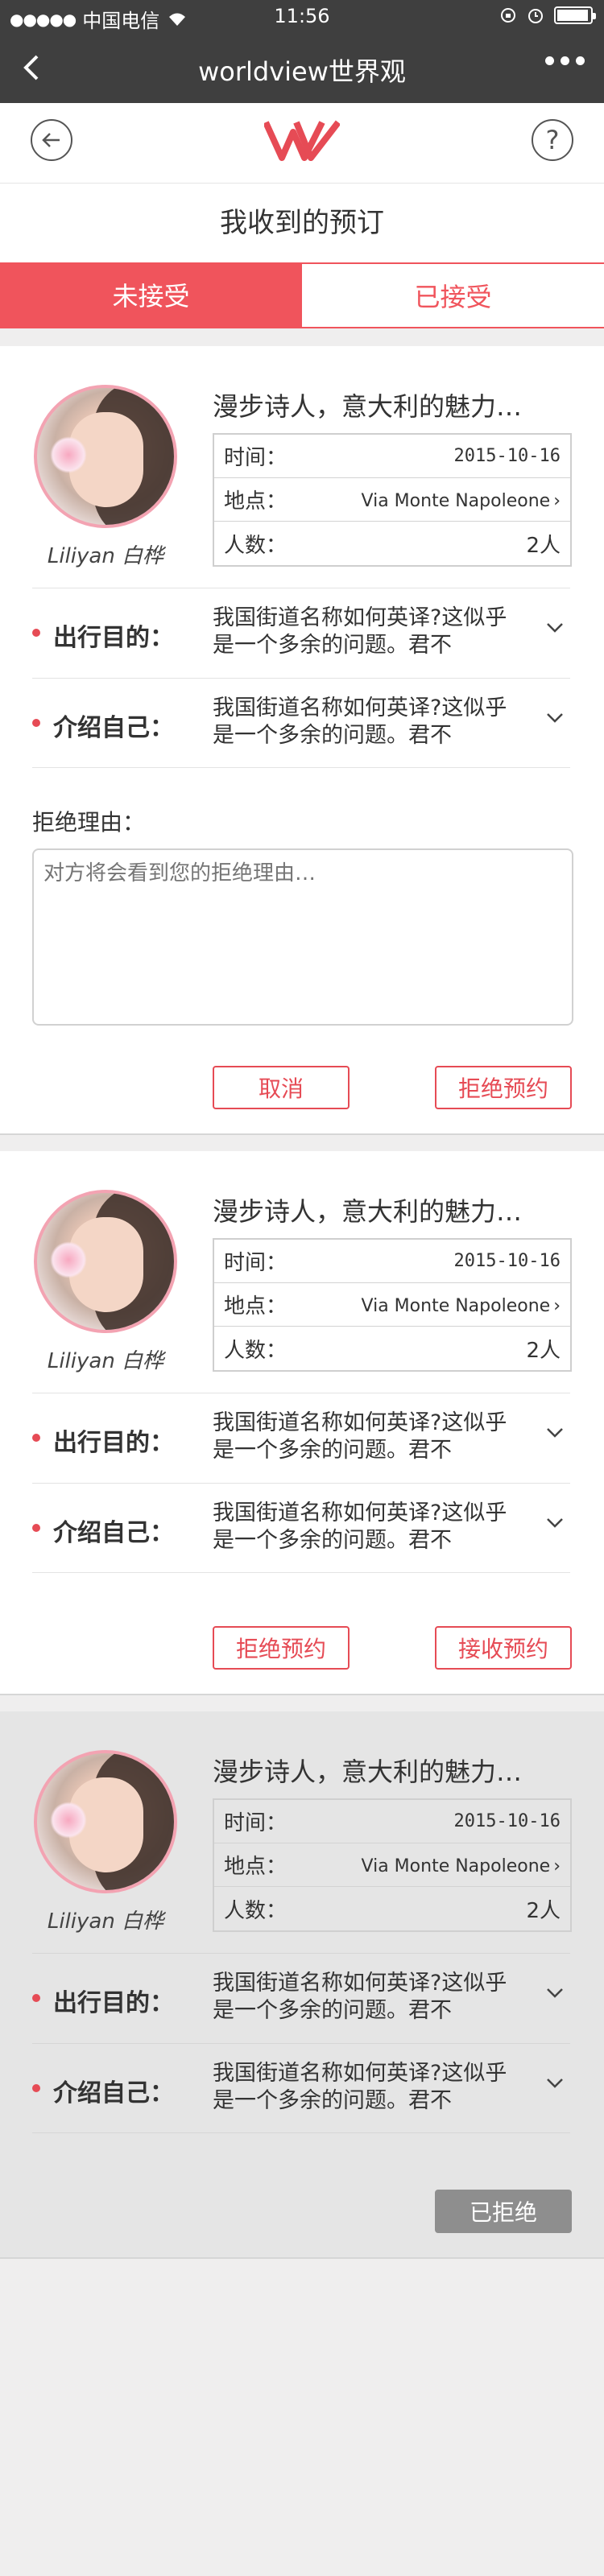 The image size is (604, 2576). Describe the element at coordinates (302, 937) in the screenshot. I see `reason-textarea` at that location.